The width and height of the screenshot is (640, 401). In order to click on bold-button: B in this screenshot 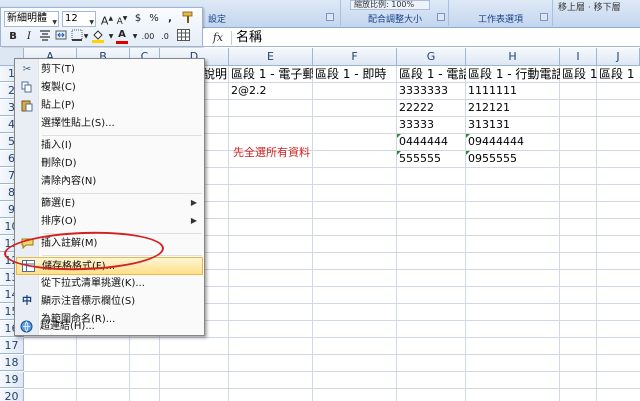, I will do `click(13, 37)`.